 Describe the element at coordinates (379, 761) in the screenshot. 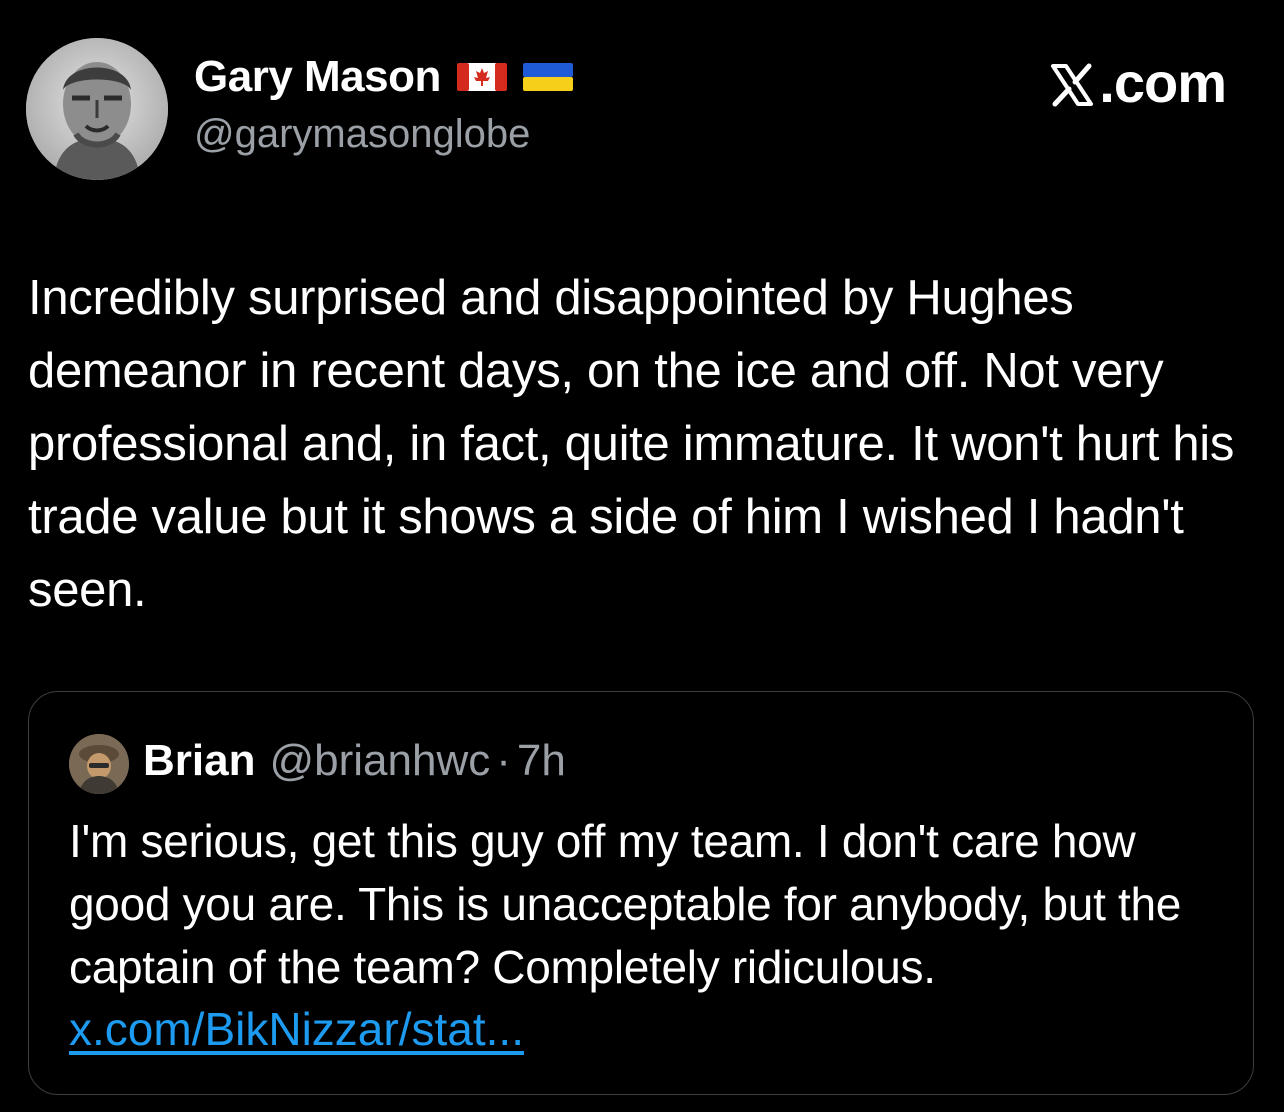

I see `quoted-author-handle: @brianhwc` at that location.